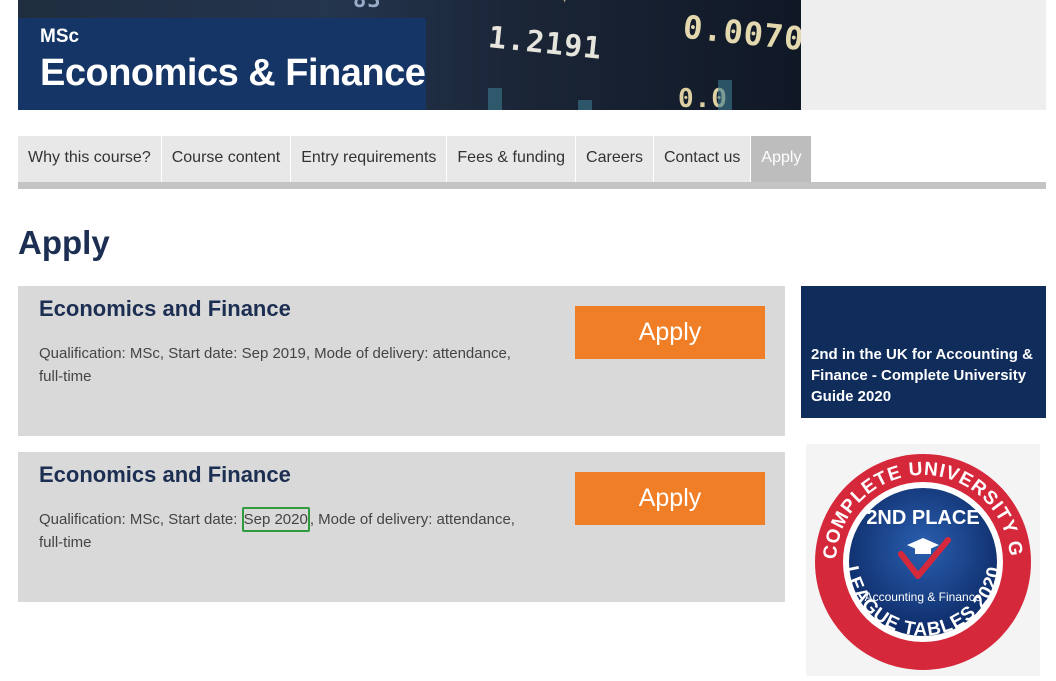 This screenshot has width=1056, height=681. I want to click on course-title: Economics & Finance, so click(233, 73).